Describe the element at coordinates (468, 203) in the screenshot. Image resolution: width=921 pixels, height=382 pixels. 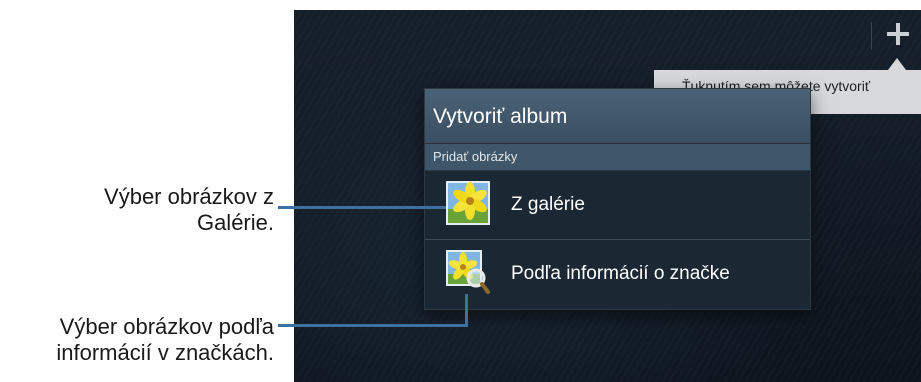
I see `gallery-flower-icon` at that location.